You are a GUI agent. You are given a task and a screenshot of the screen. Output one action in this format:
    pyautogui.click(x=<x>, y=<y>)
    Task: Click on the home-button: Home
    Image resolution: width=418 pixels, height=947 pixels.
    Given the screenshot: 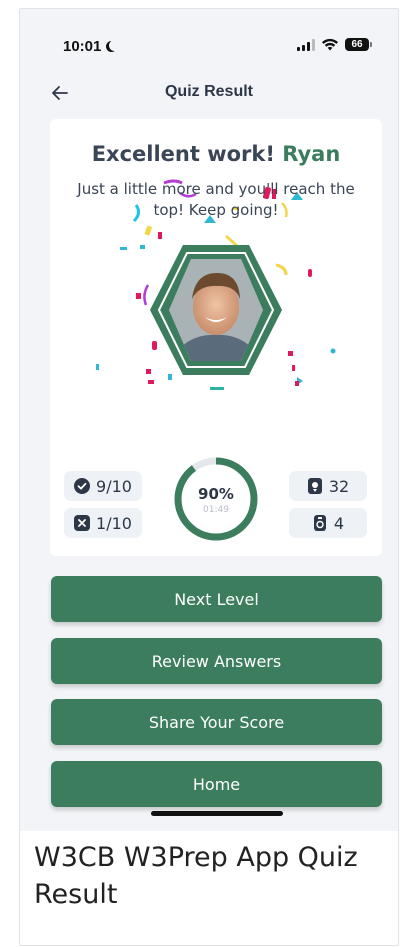 What is the action you would take?
    pyautogui.click(x=216, y=784)
    